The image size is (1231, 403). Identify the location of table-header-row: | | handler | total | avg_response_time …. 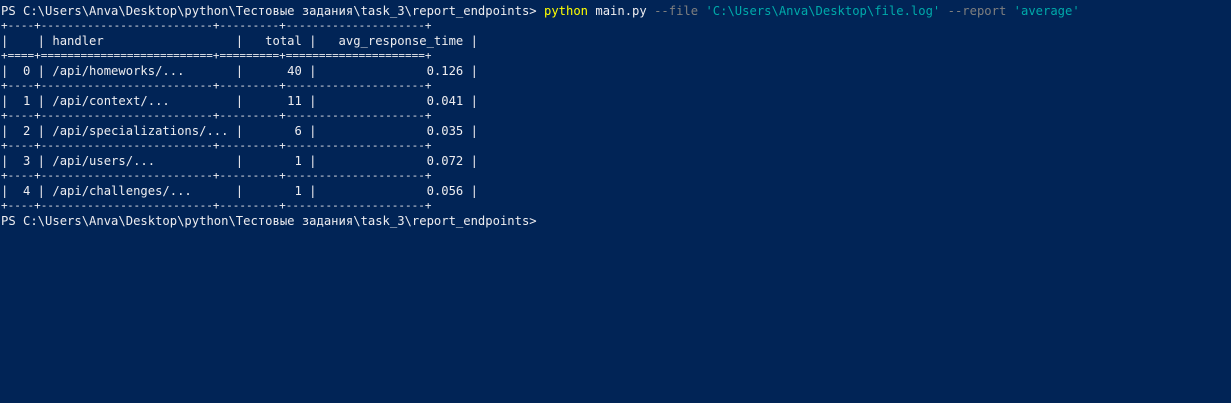
(239, 41).